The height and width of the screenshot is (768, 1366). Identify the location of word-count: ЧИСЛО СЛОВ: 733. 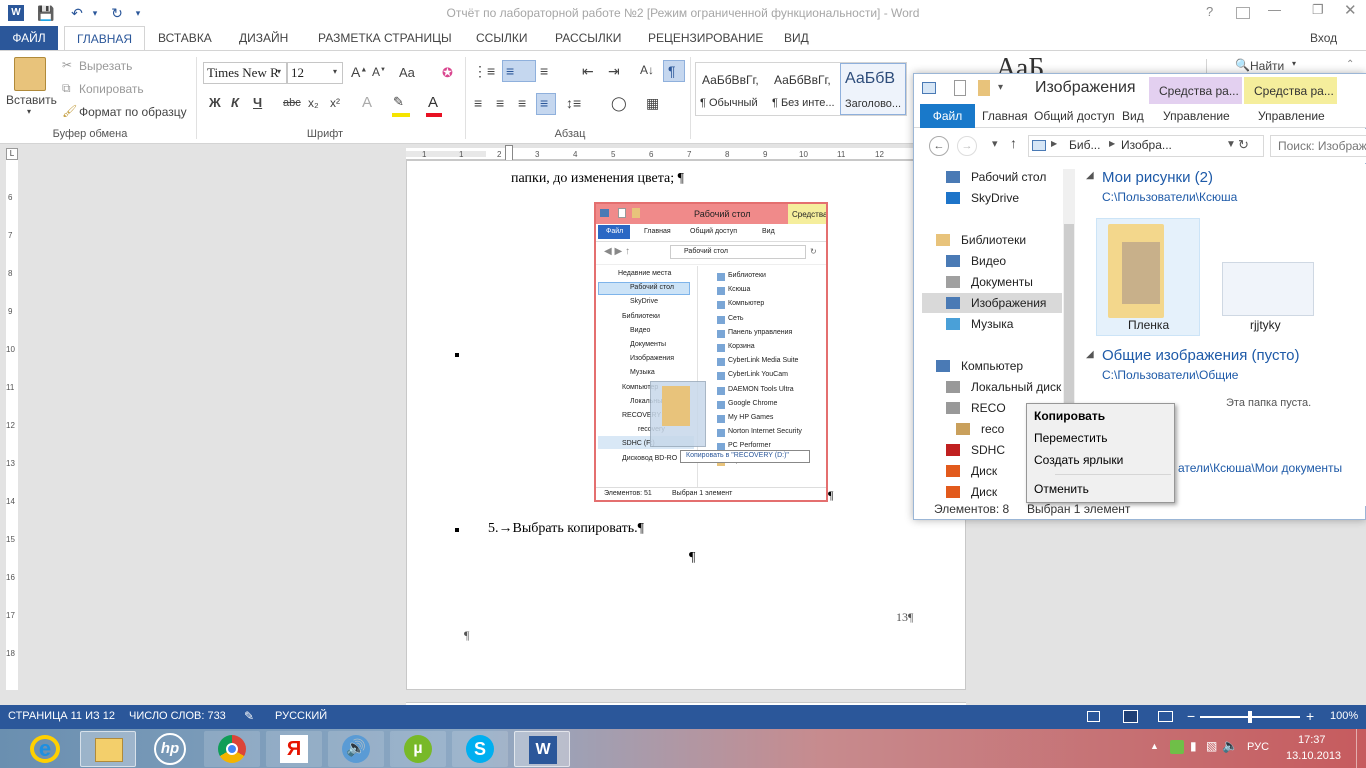
(177, 716).